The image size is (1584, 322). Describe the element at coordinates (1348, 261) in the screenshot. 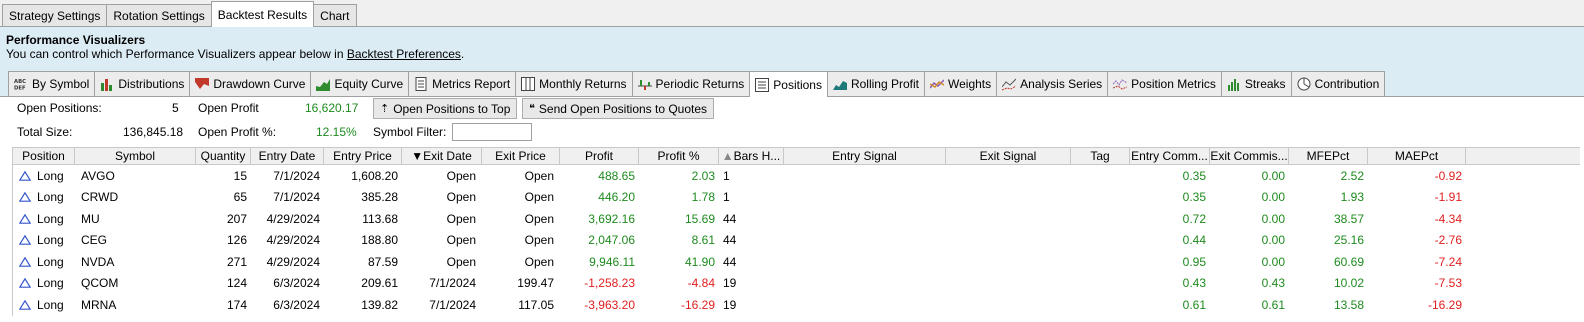

I see `cell-mfe-pct: 60.69` at that location.